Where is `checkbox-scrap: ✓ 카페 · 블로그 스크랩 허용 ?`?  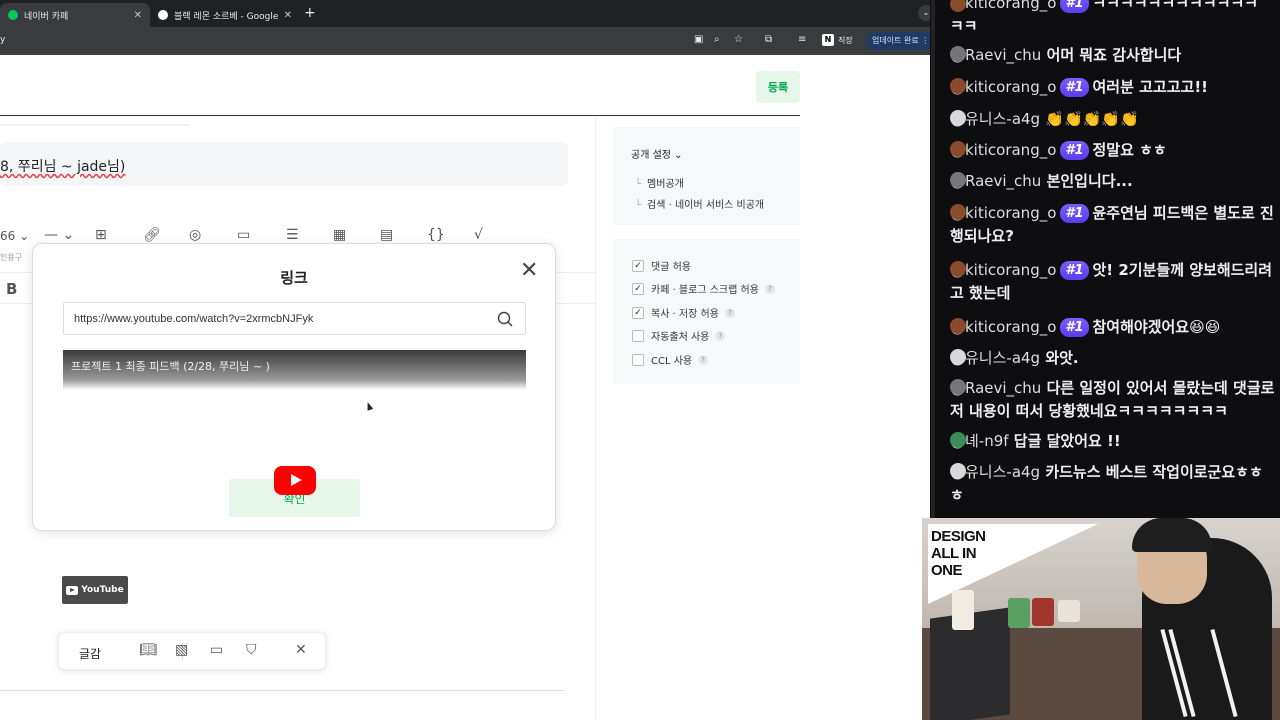 checkbox-scrap: ✓ 카페 · 블로그 스크랩 허용 ? is located at coordinates (703, 288).